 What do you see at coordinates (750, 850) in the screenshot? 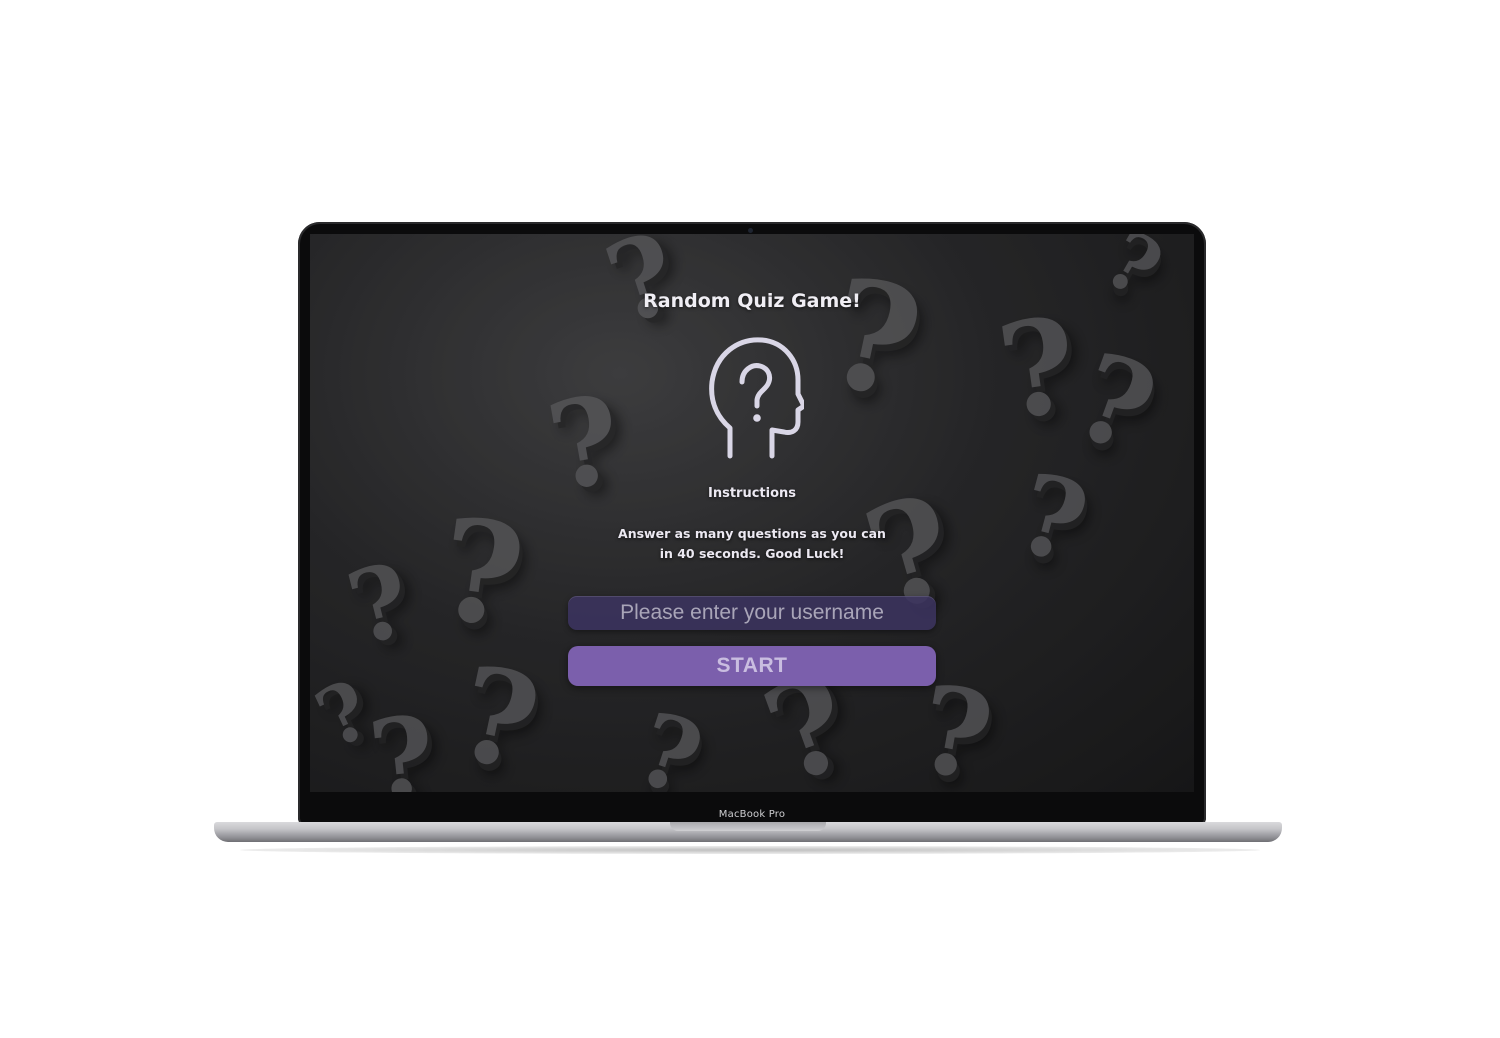
I see `laptop-shadow` at bounding box center [750, 850].